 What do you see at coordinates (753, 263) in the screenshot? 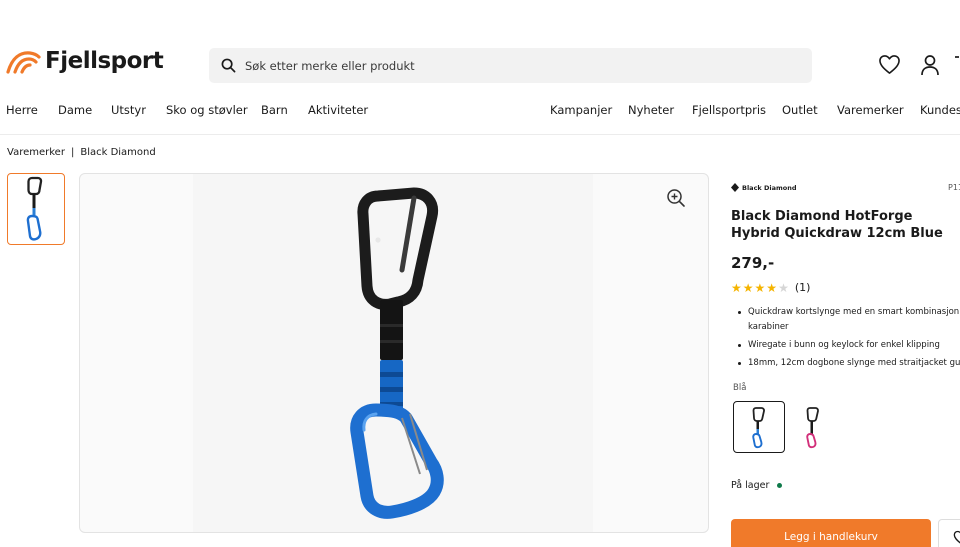
I see `product-price: 279,-` at bounding box center [753, 263].